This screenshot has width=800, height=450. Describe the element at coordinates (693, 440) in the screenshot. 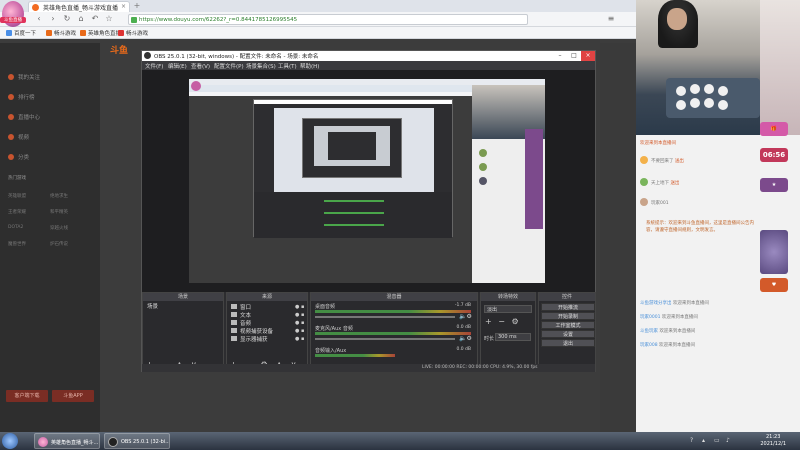

I see `help-icon: ?` at that location.